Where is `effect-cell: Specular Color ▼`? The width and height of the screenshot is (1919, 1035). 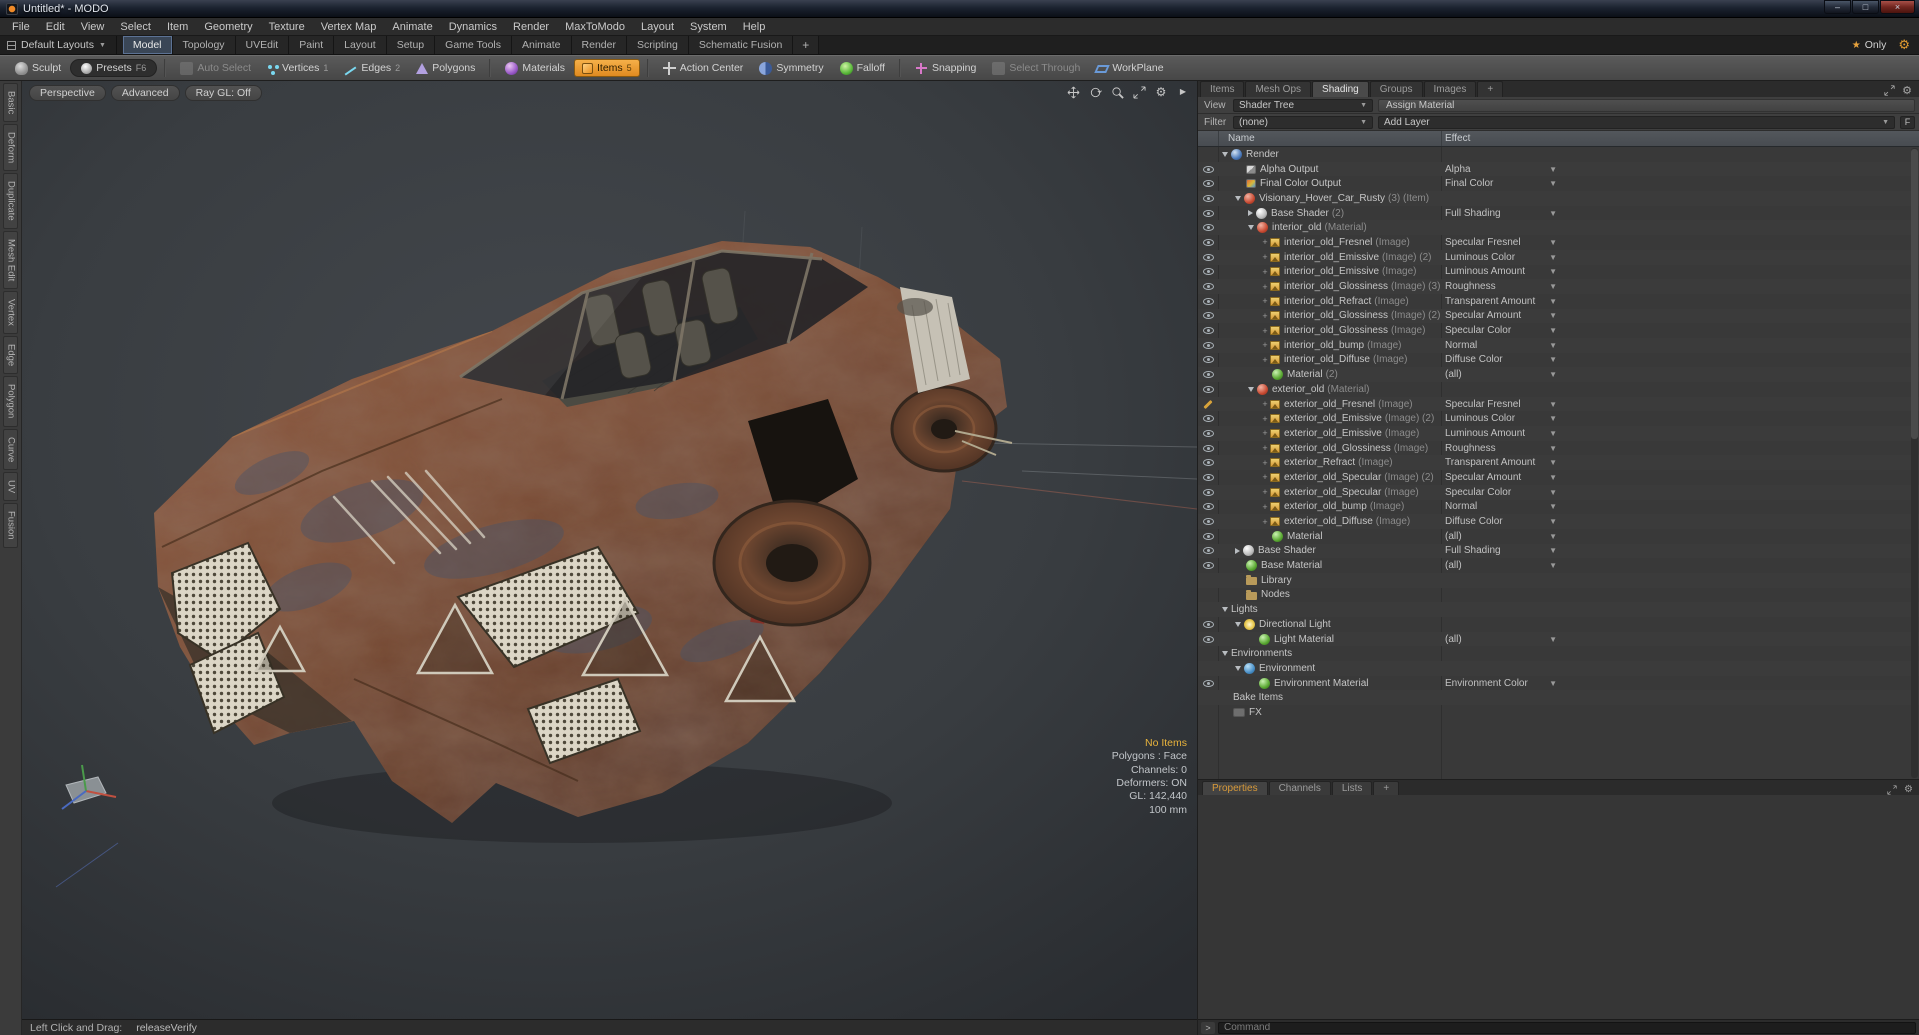
effect-cell: Specular Color ▼ is located at coordinates (1501, 492).